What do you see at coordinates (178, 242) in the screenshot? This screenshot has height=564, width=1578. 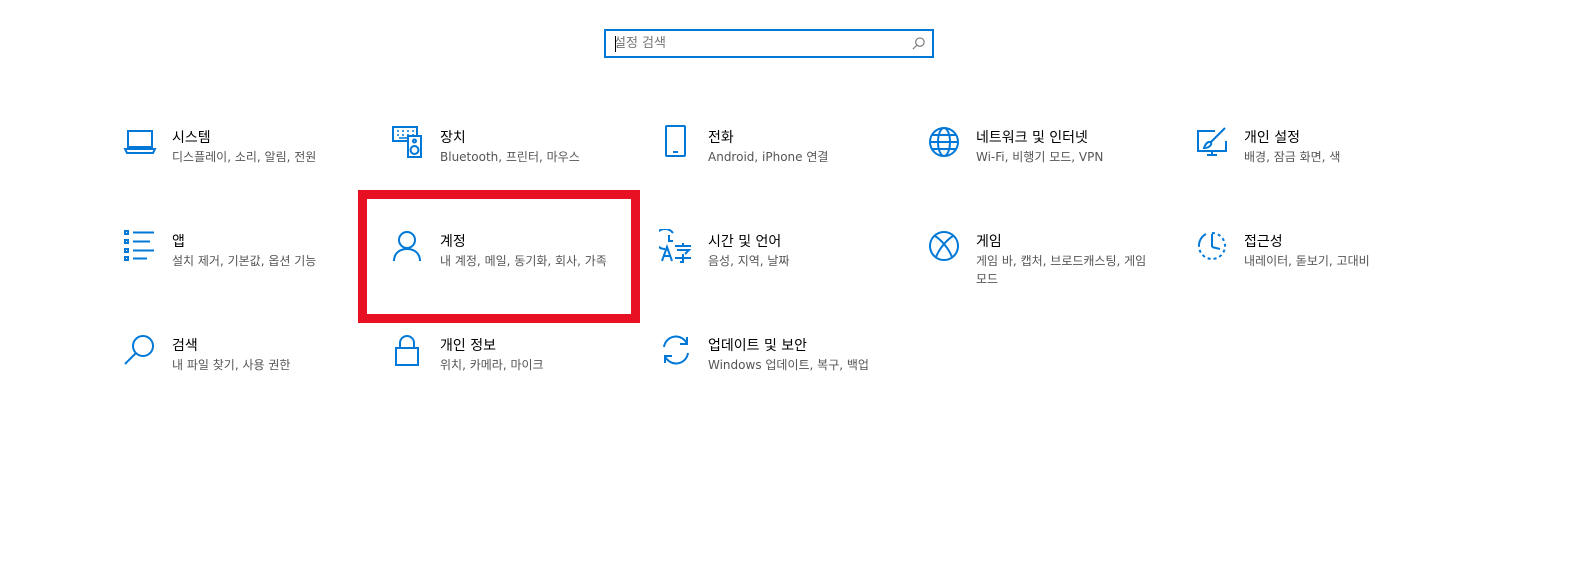 I see `tile-title: 앱` at bounding box center [178, 242].